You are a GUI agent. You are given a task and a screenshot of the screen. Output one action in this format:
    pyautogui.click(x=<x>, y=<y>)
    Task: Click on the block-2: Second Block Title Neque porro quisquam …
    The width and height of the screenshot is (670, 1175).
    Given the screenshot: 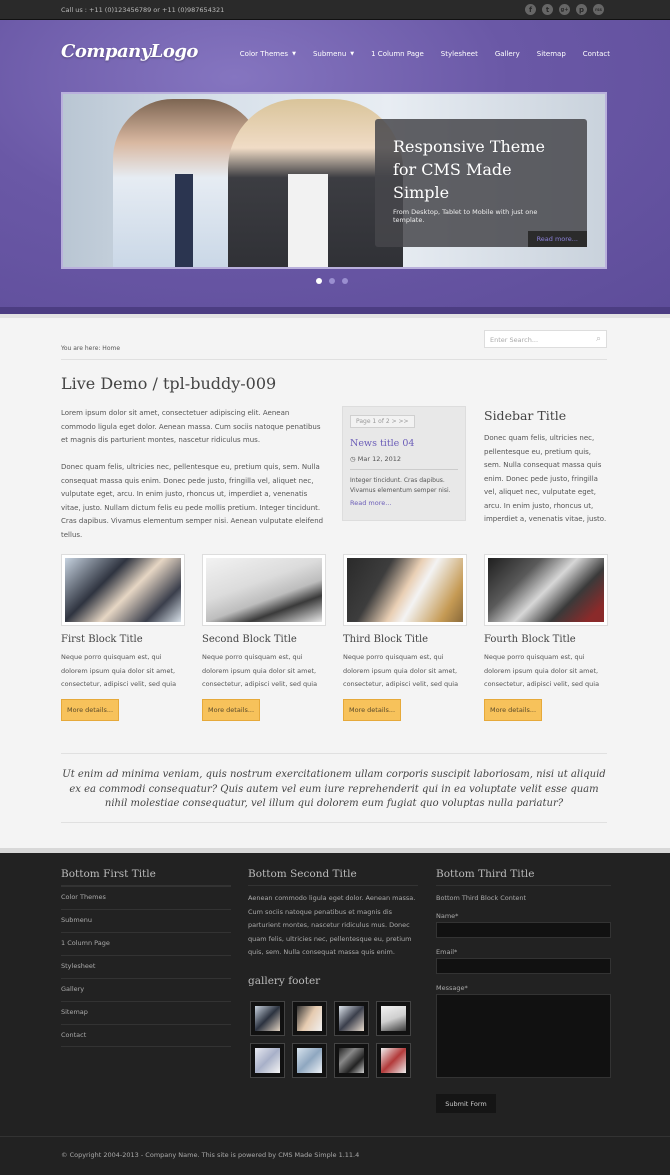 What is the action you would take?
    pyautogui.click(x=264, y=637)
    